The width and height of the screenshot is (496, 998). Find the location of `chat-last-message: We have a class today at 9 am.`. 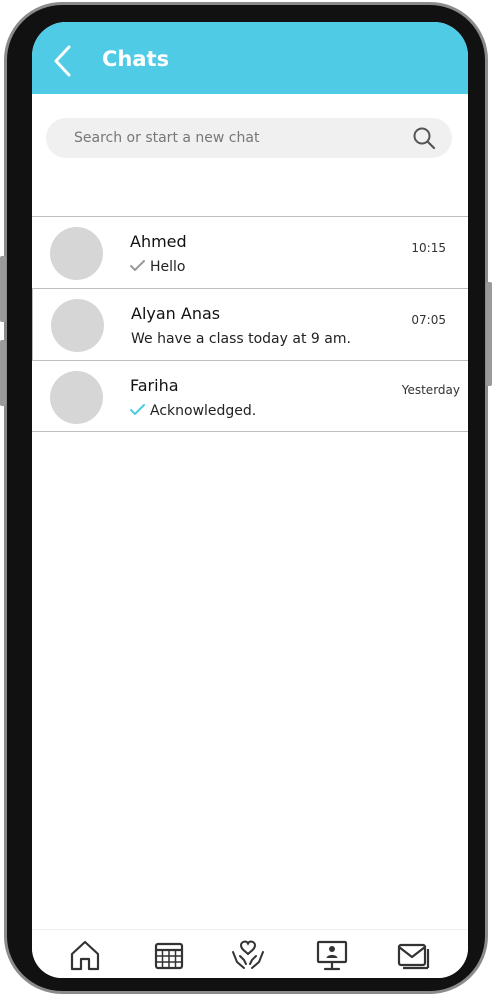

chat-last-message: We have a class today at 9 am. is located at coordinates (241, 339).